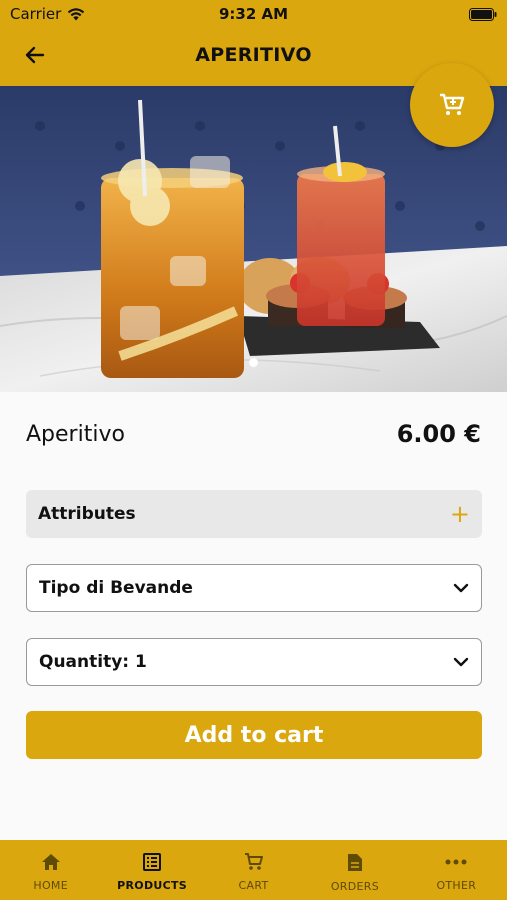  What do you see at coordinates (354, 862) in the screenshot?
I see `document-icon` at bounding box center [354, 862].